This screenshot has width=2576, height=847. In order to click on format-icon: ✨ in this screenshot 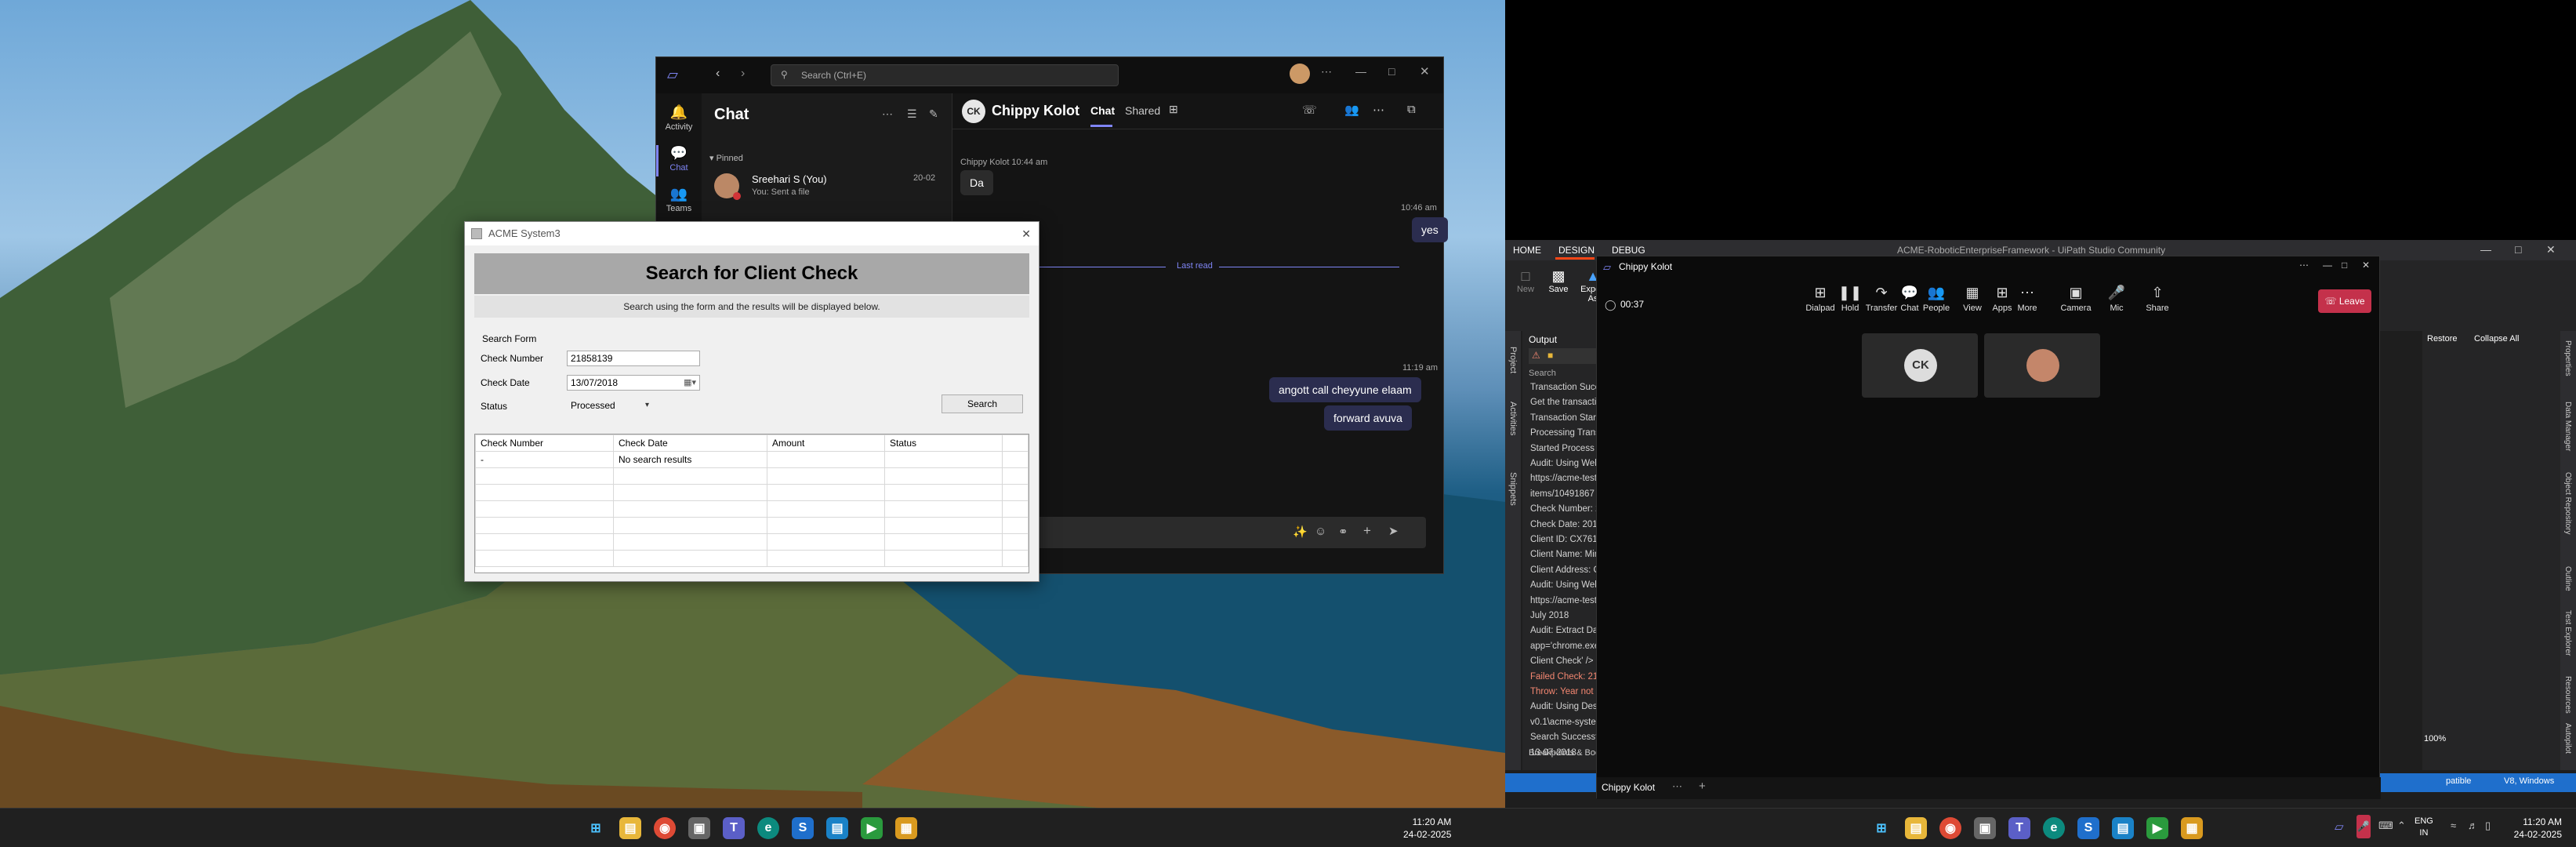, I will do `click(1300, 532)`.